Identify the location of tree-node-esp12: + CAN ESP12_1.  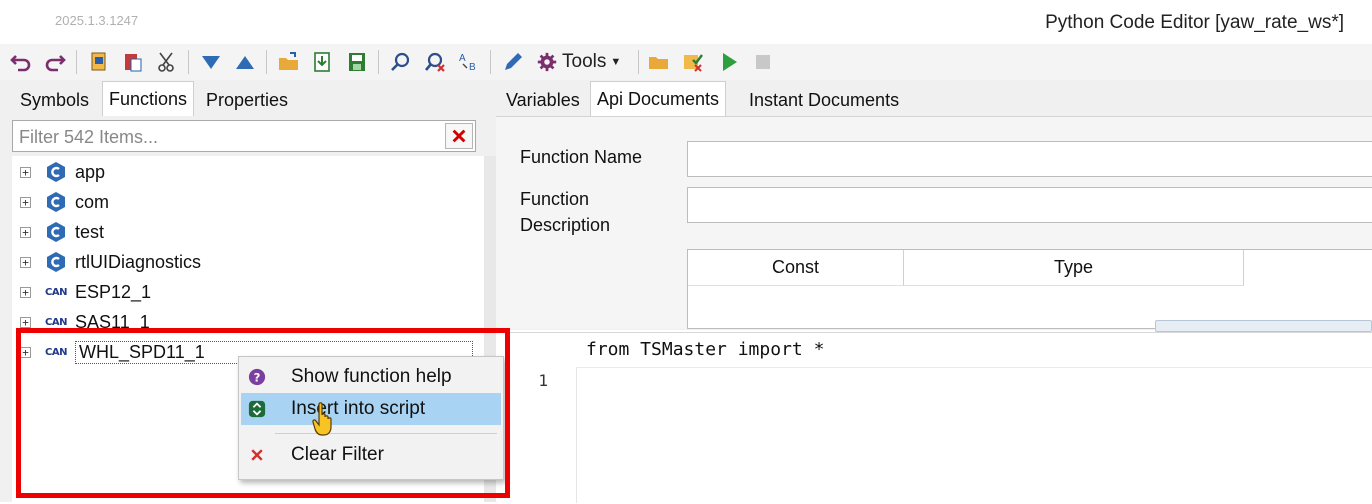
(85, 292).